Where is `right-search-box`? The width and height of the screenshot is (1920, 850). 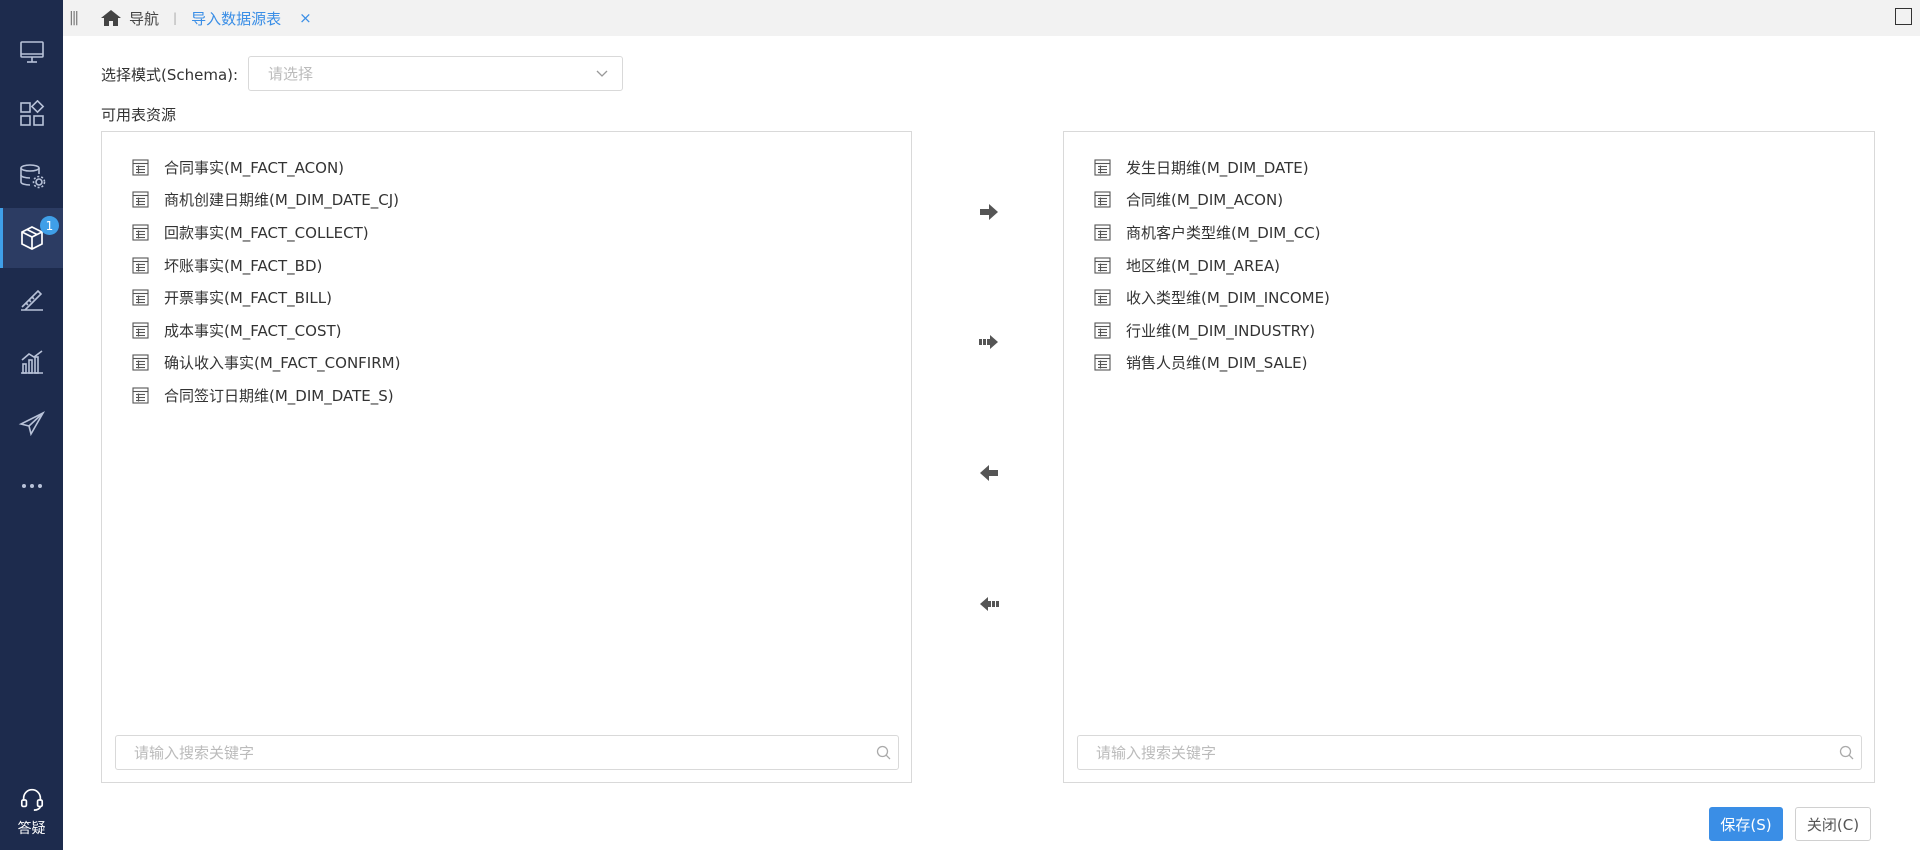
right-search-box is located at coordinates (1469, 752).